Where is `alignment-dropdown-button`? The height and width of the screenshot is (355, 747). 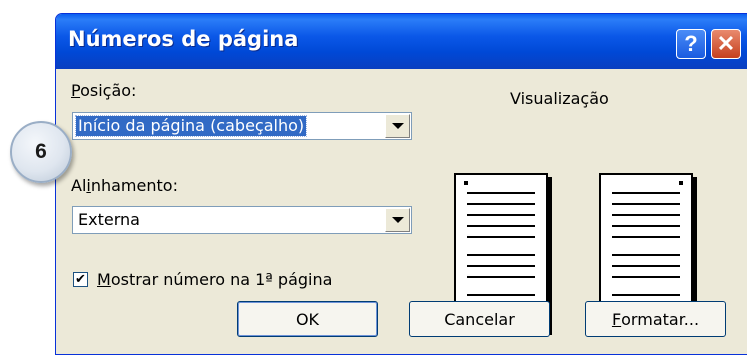 alignment-dropdown-button is located at coordinates (397, 220).